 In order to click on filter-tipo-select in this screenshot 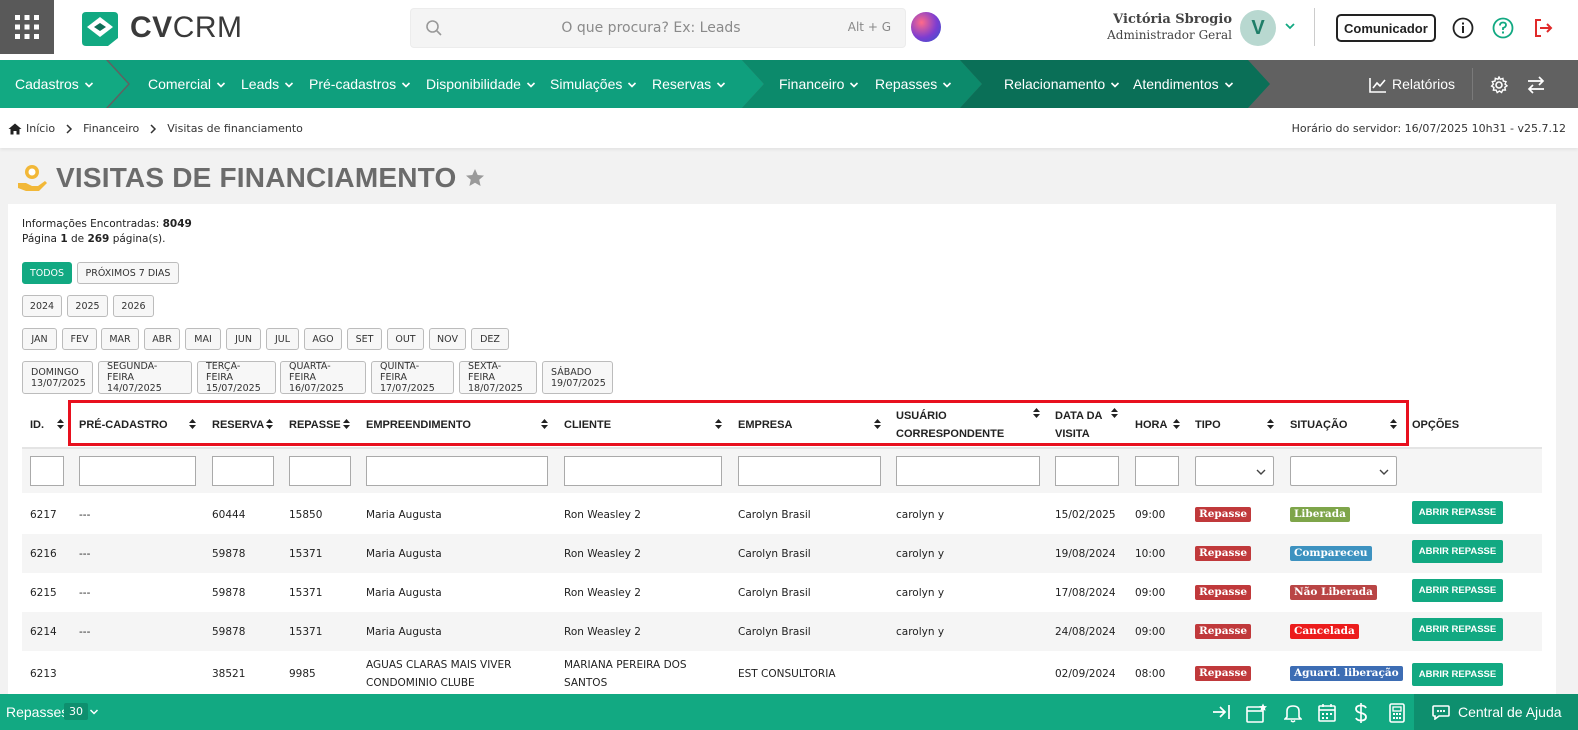, I will do `click(1234, 471)`.